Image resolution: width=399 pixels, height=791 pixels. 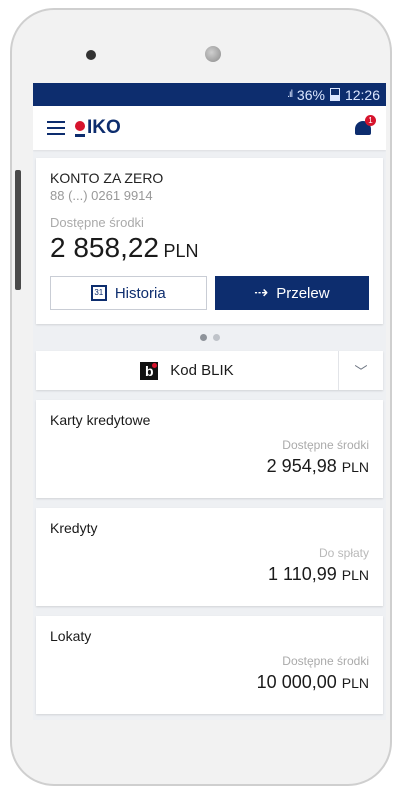 What do you see at coordinates (209, 94) in the screenshot?
I see `status-bar: .ıl 36% 12:26` at bounding box center [209, 94].